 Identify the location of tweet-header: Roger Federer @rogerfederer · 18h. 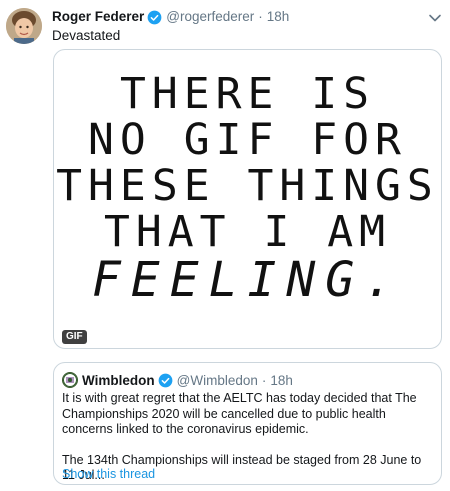
(247, 17).